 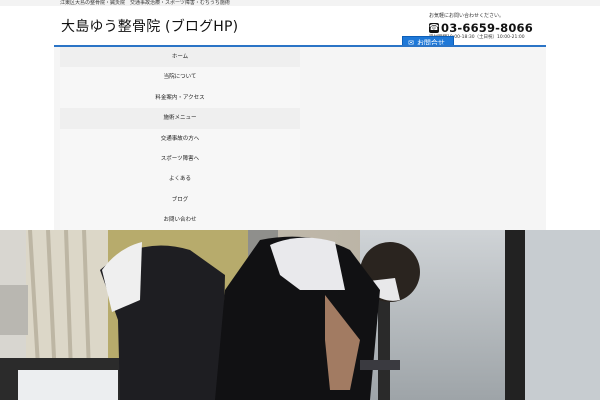 I want to click on phone-row: ☎ 03-6659-8066, so click(x=484, y=28).